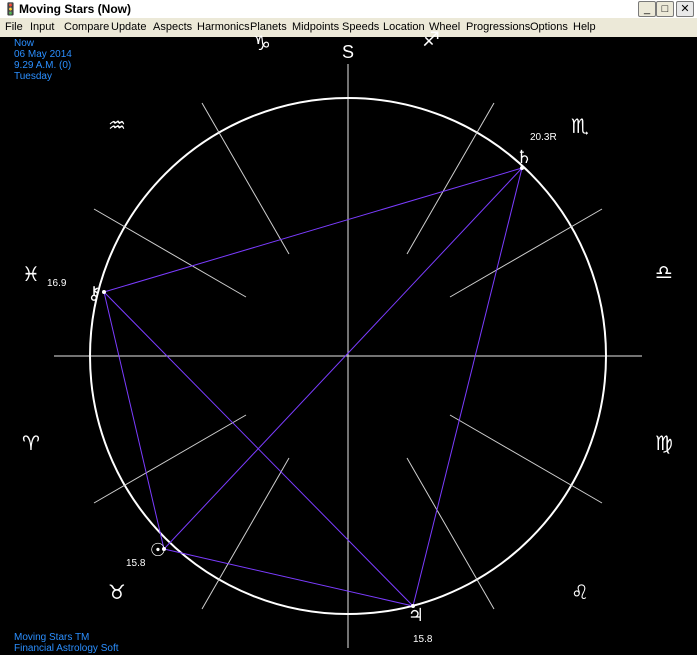 Image resolution: width=697 pixels, height=655 pixels. What do you see at coordinates (57, 283) in the screenshot?
I see `chiron-degree: 16.9` at bounding box center [57, 283].